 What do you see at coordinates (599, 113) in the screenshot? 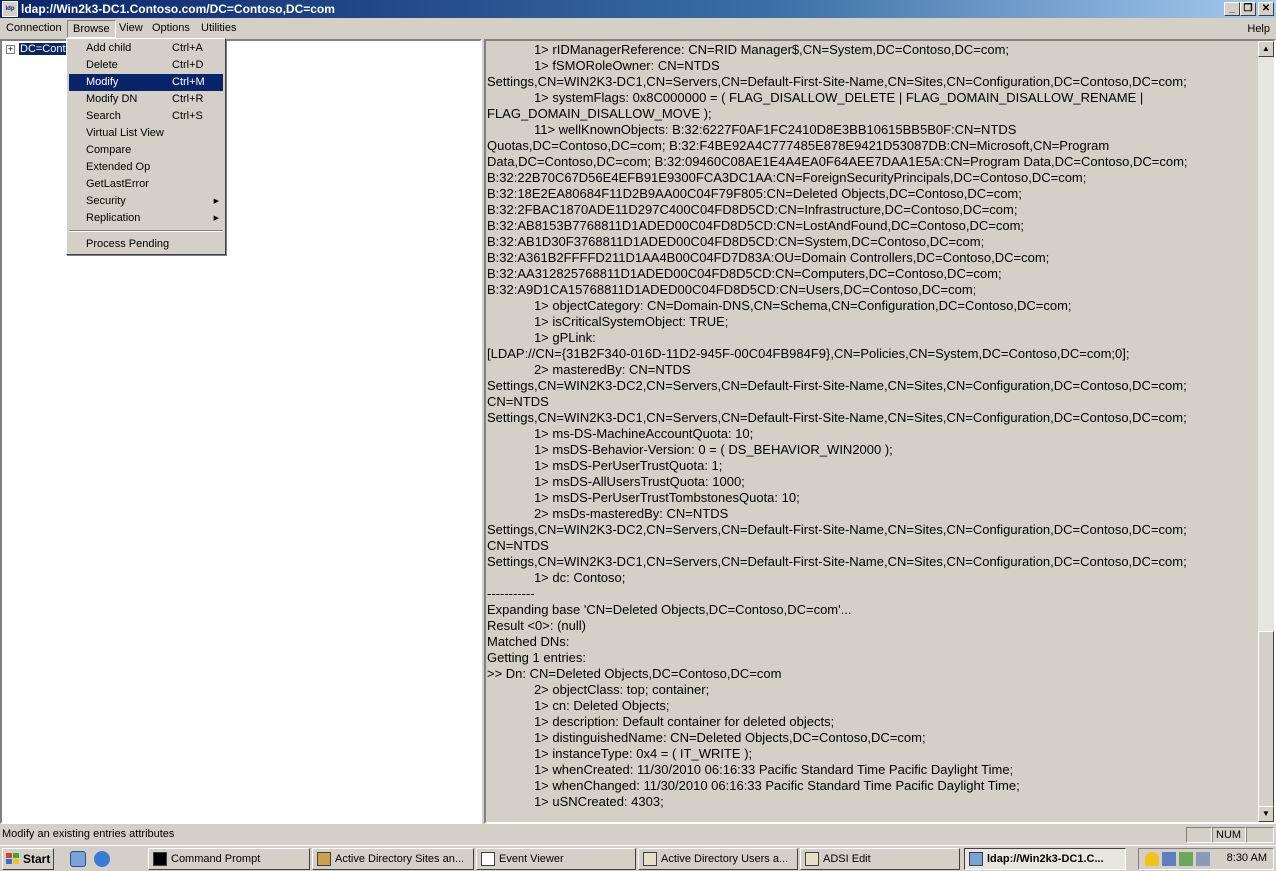
I see `output-line: FLAG_DOMAIN_DISALLOW_MOVE );` at bounding box center [599, 113].